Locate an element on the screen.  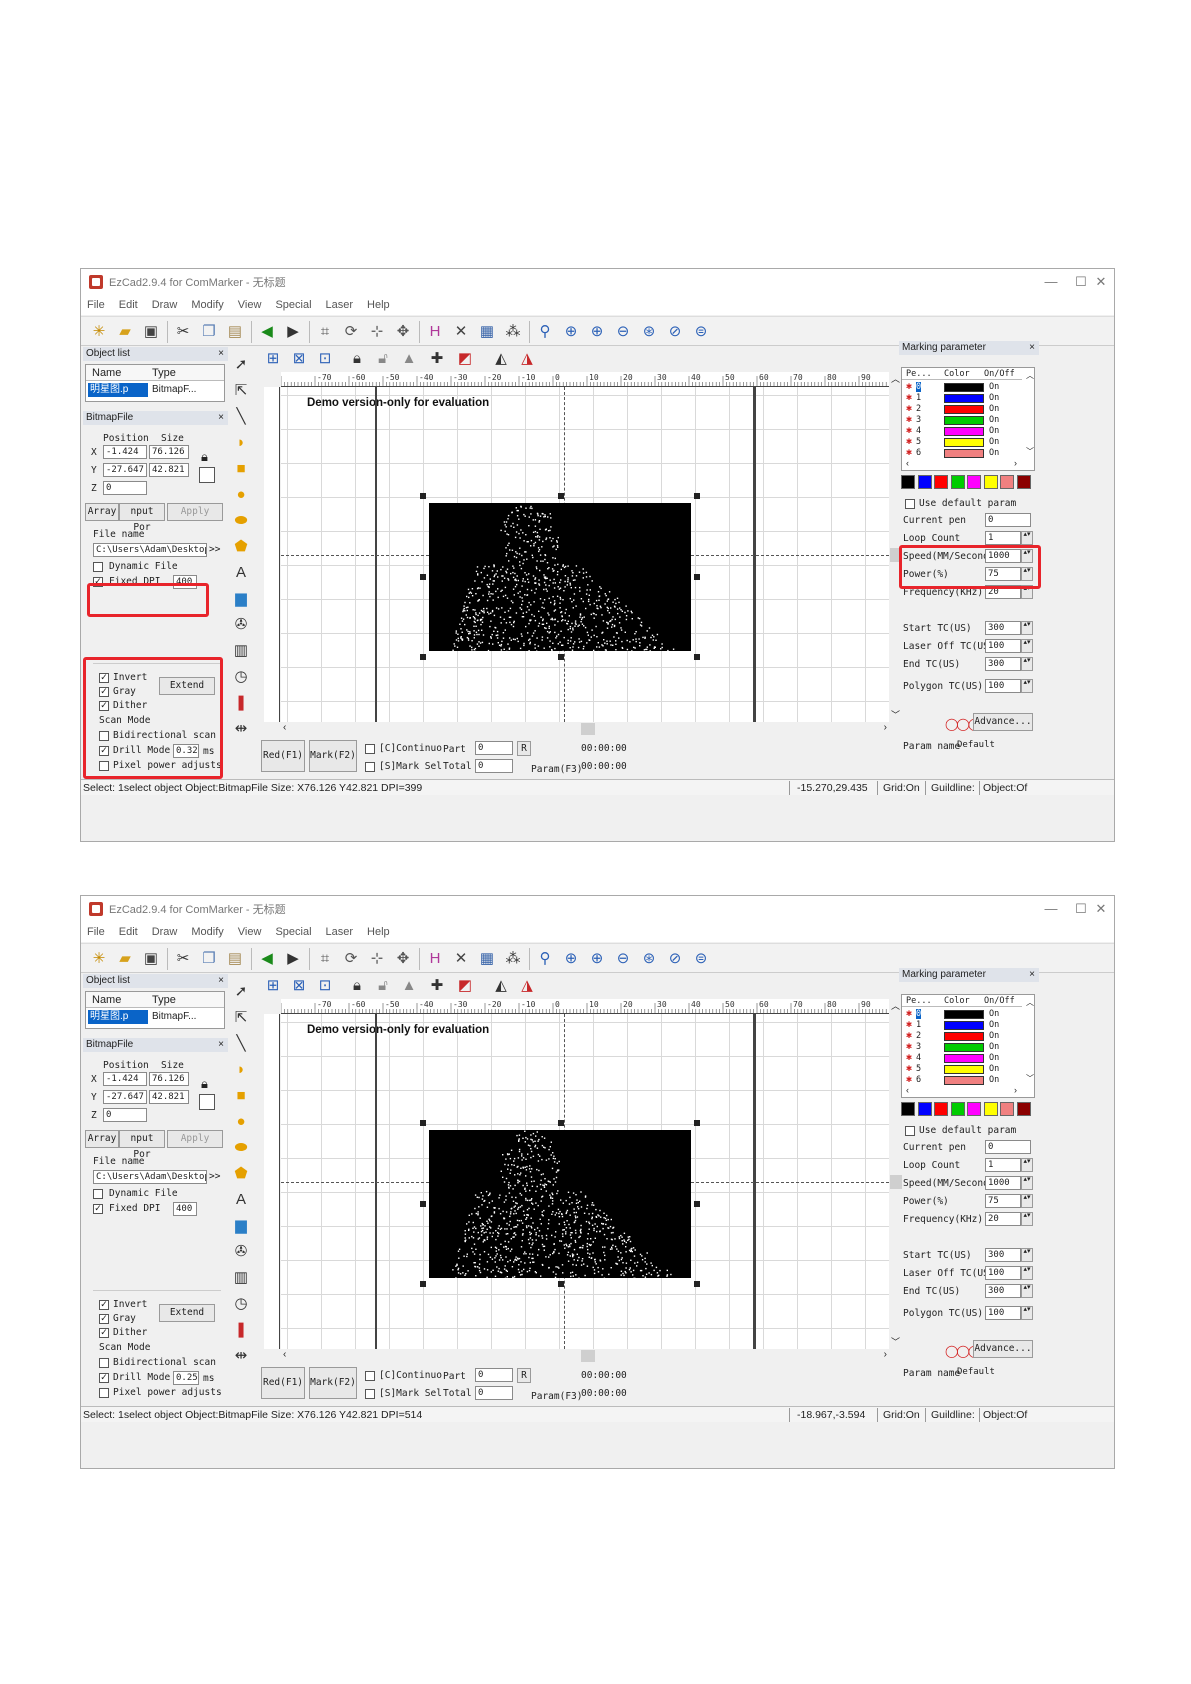
select-arrow-icon: ➚ is located at coordinates (241, 992).